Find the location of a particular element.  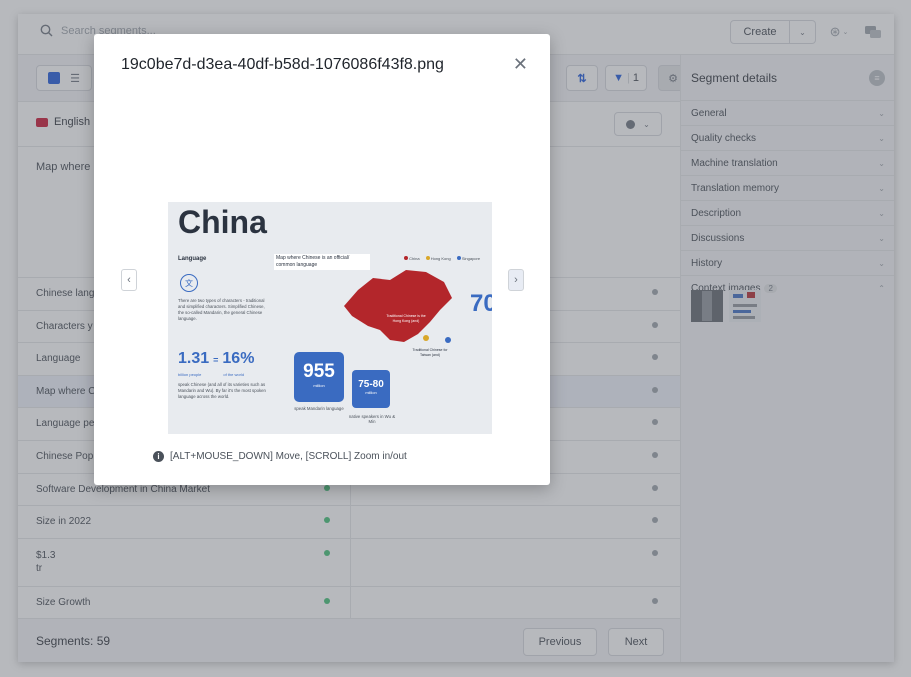

next-image-button: › is located at coordinates (516, 280).